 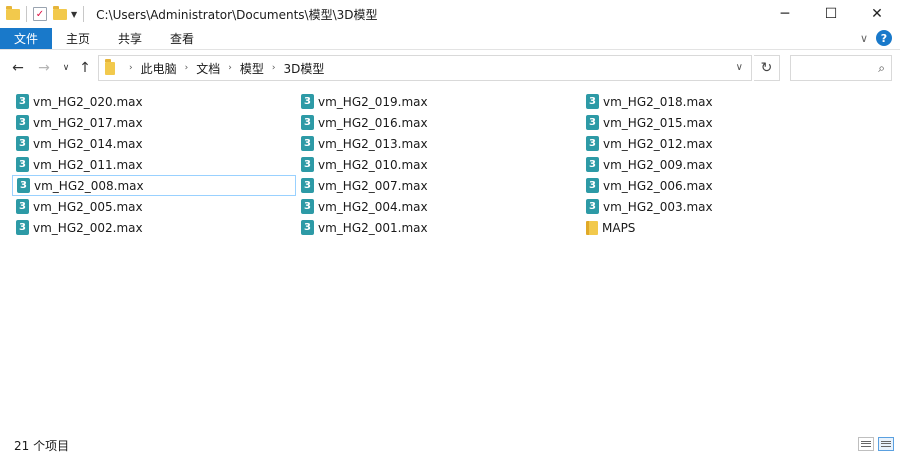 What do you see at coordinates (724, 164) in the screenshot?
I see `file-item: 3 vm_HG2_009.max` at bounding box center [724, 164].